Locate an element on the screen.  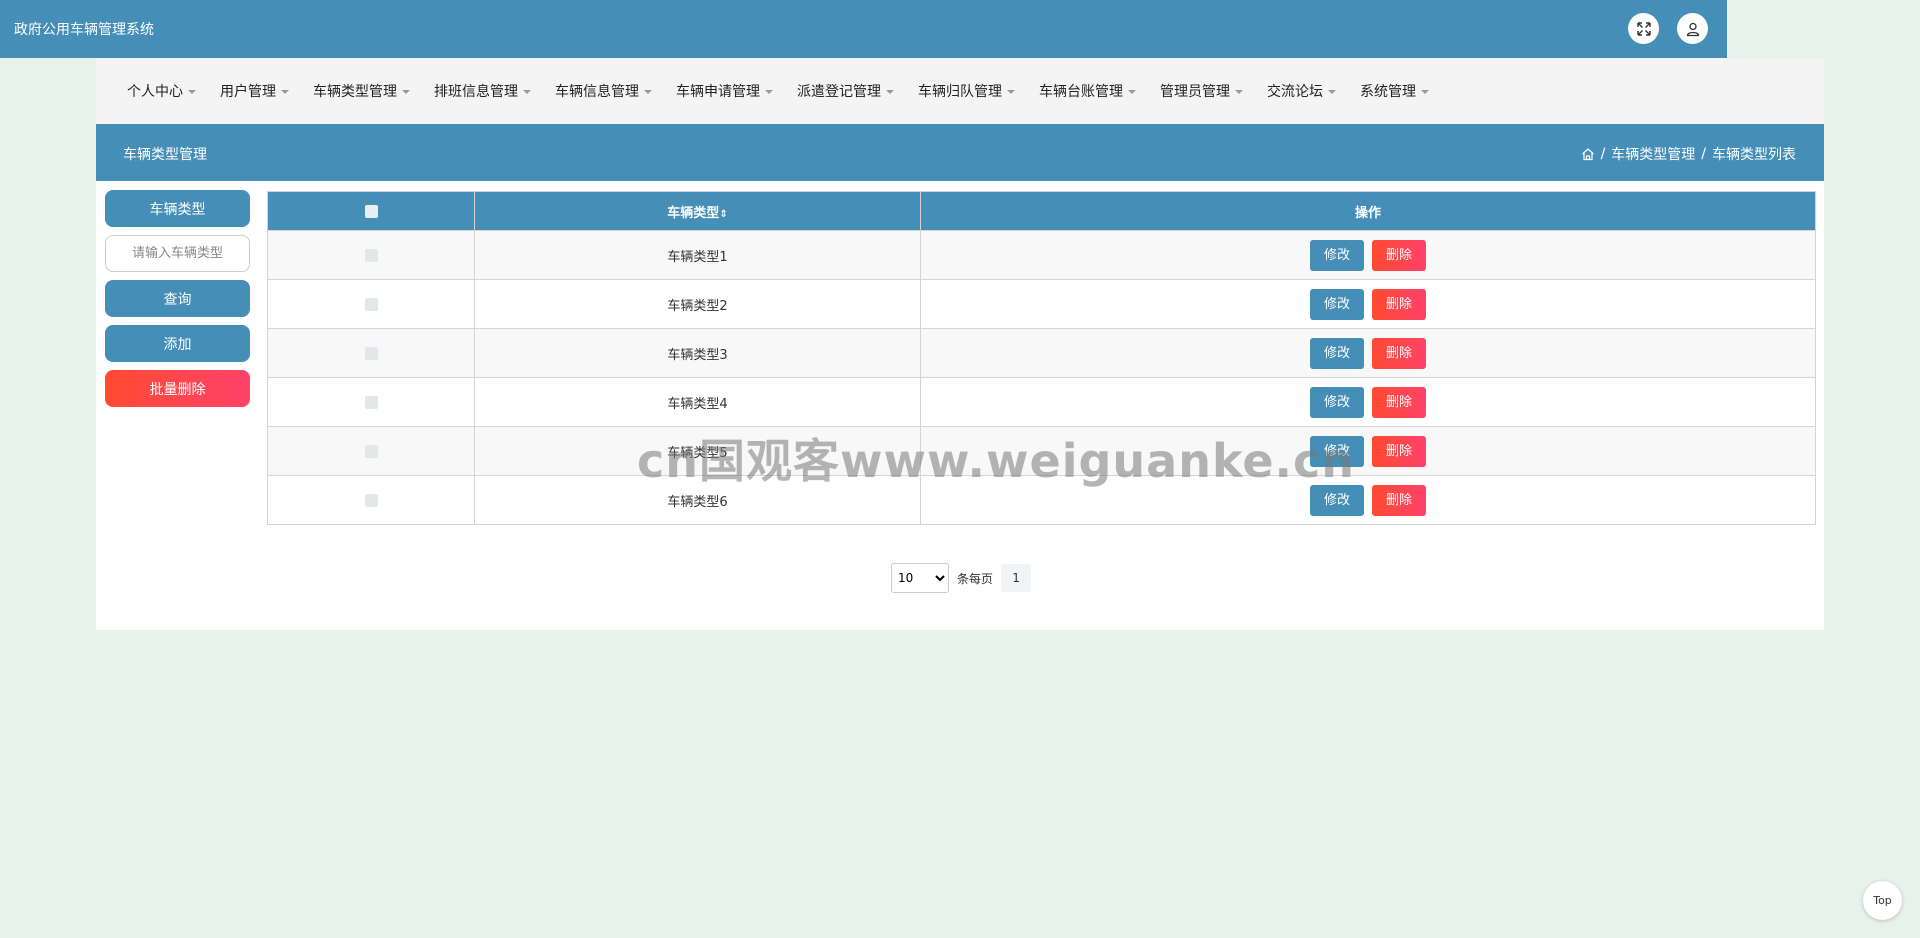
expand-icon is located at coordinates (1643, 28).